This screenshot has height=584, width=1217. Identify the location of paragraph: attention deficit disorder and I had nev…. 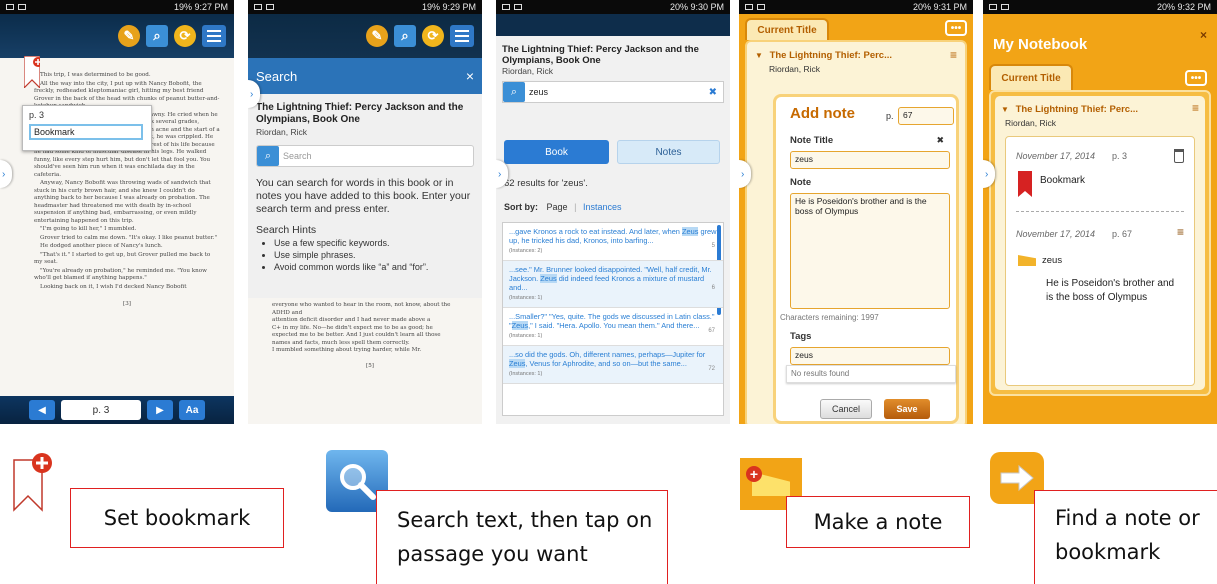
(351, 320).